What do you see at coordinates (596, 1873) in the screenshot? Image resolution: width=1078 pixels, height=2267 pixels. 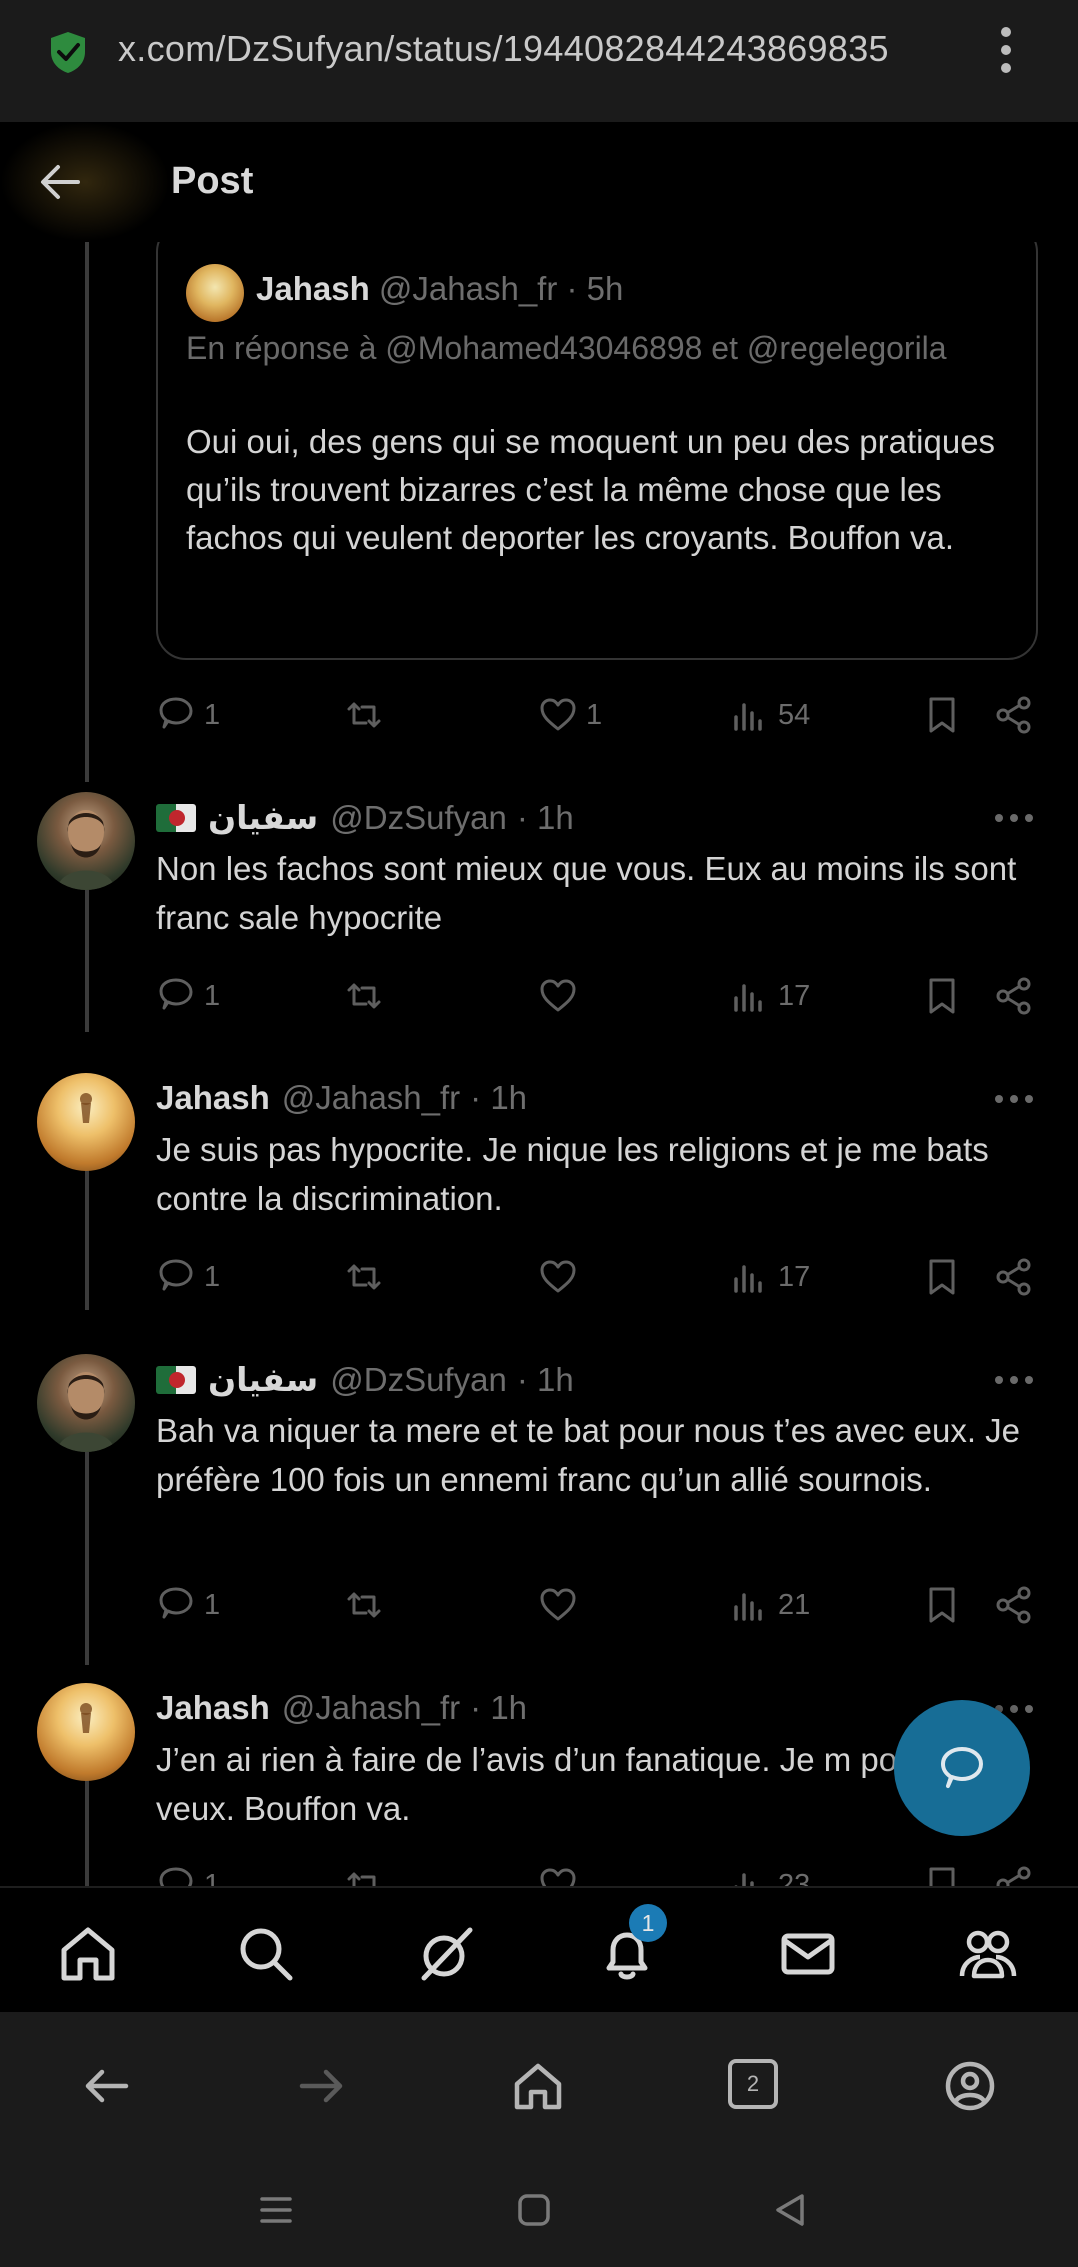 I see `post-actions: 1 23` at bounding box center [596, 1873].